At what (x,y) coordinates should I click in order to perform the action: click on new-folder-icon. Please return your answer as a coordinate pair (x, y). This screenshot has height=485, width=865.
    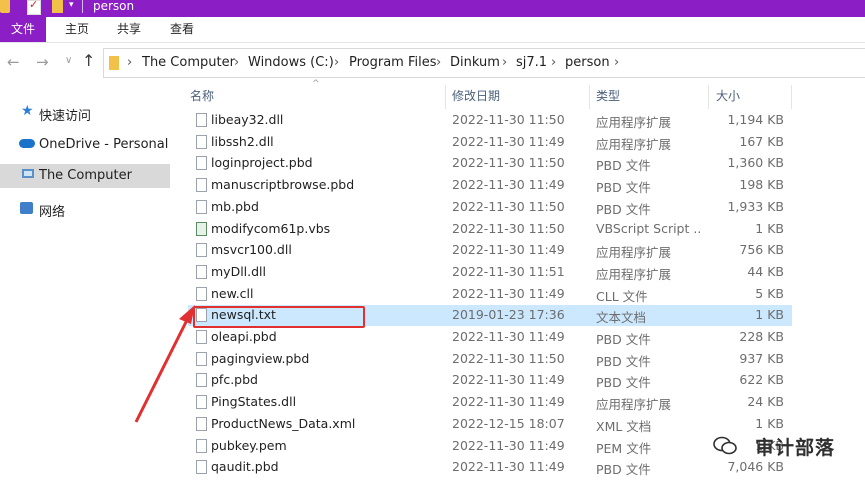
    Looking at the image, I should click on (57, 6).